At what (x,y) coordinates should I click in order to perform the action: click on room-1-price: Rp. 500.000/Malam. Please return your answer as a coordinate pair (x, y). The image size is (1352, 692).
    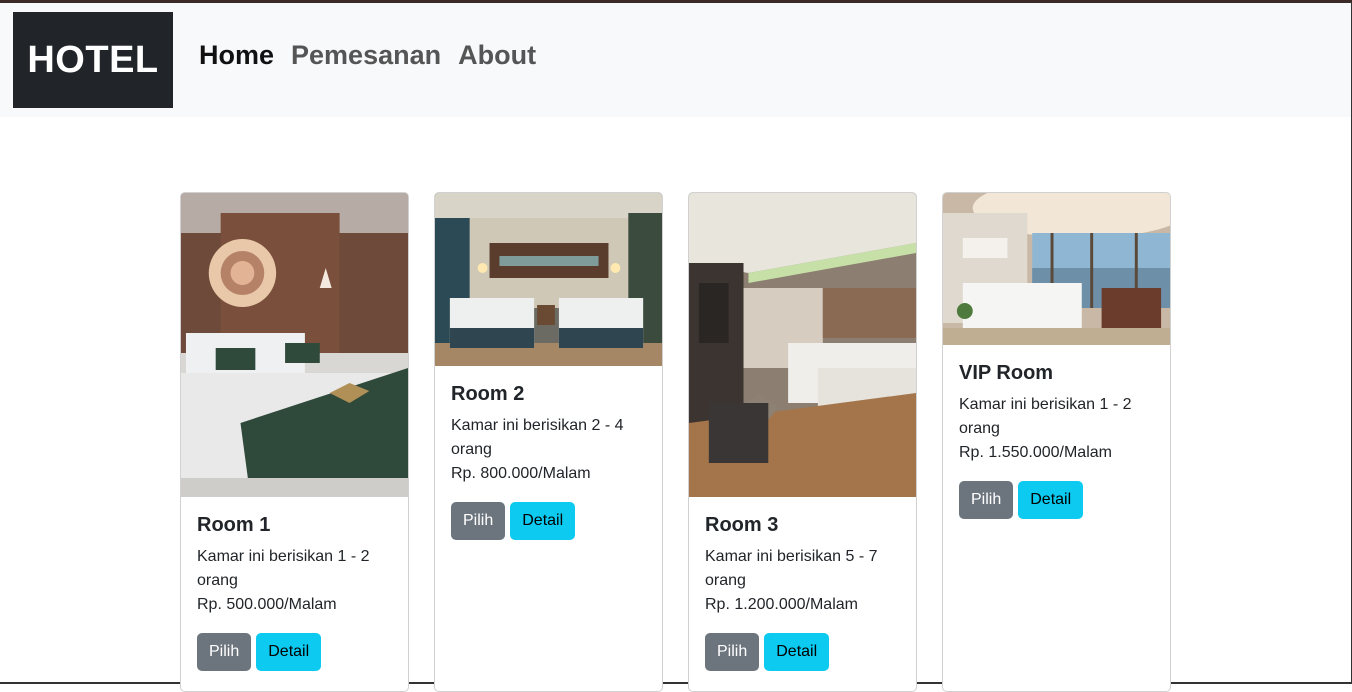
    Looking at the image, I should click on (267, 604).